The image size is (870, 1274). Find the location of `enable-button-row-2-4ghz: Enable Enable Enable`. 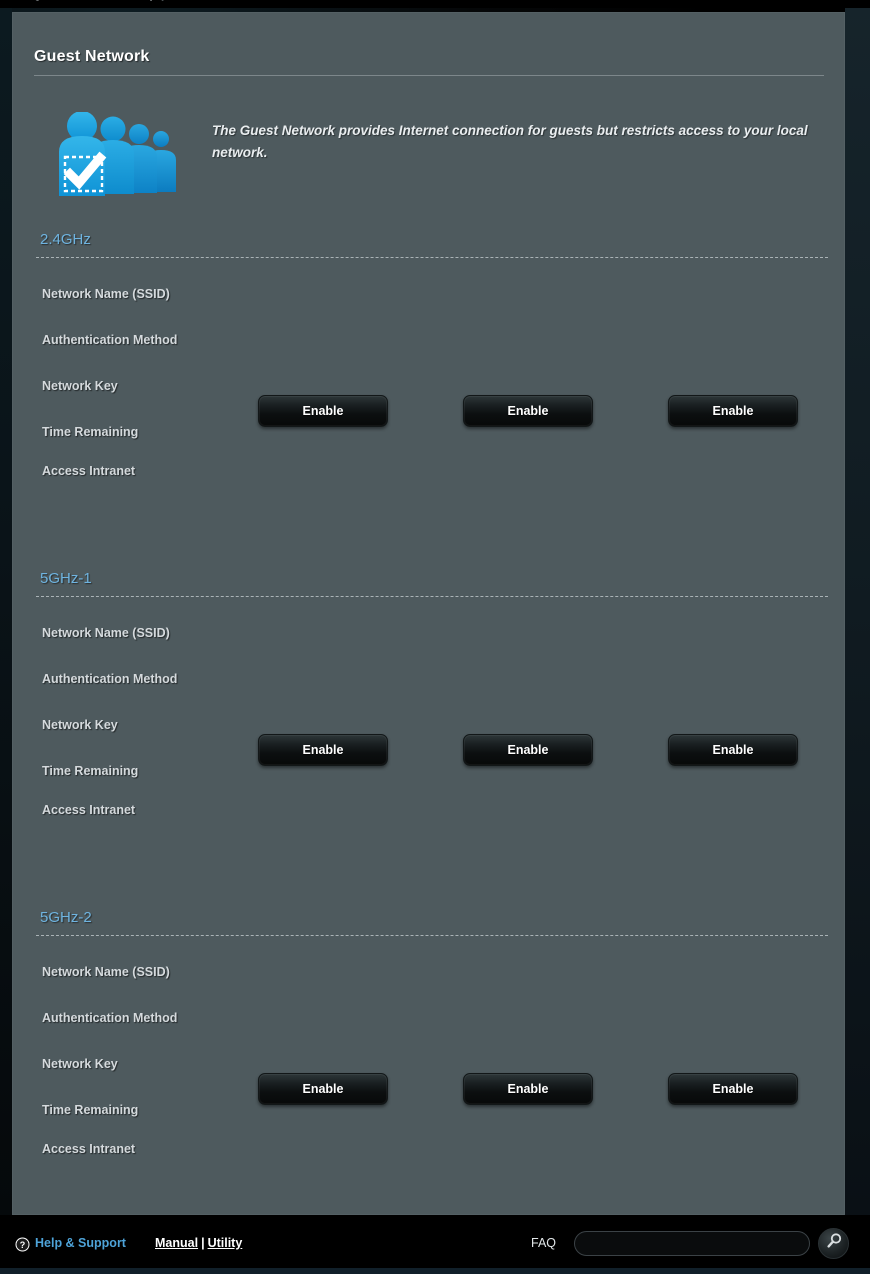

enable-button-row-2-4ghz: Enable Enable Enable is located at coordinates (428, 411).